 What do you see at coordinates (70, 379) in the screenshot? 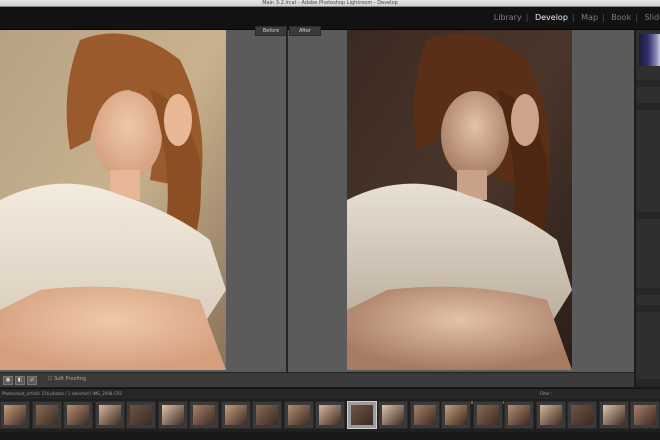
I see `soft-proofing-label: Soft Proofing` at bounding box center [70, 379].